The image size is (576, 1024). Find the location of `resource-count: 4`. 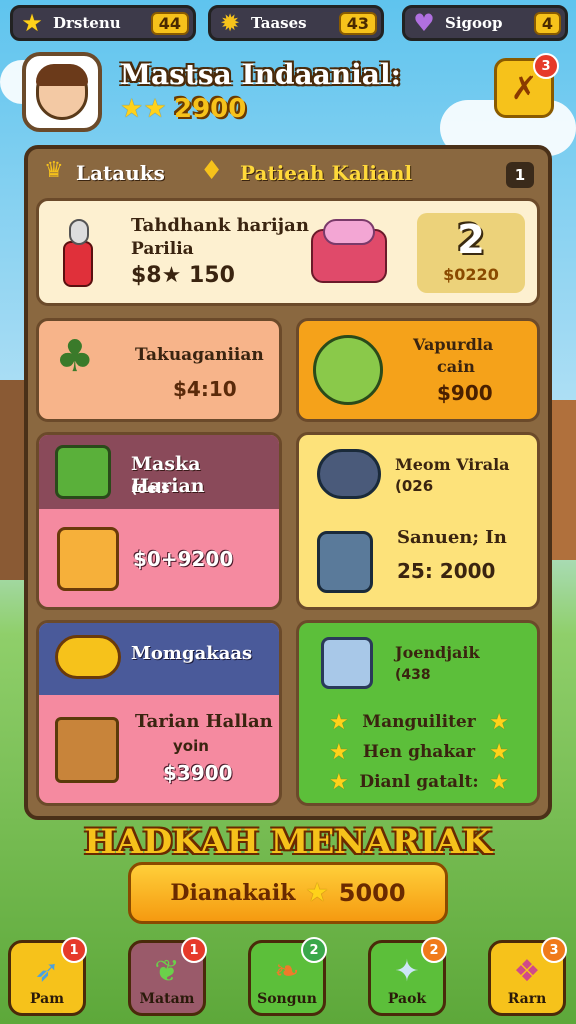

resource-count: 4 is located at coordinates (547, 23).